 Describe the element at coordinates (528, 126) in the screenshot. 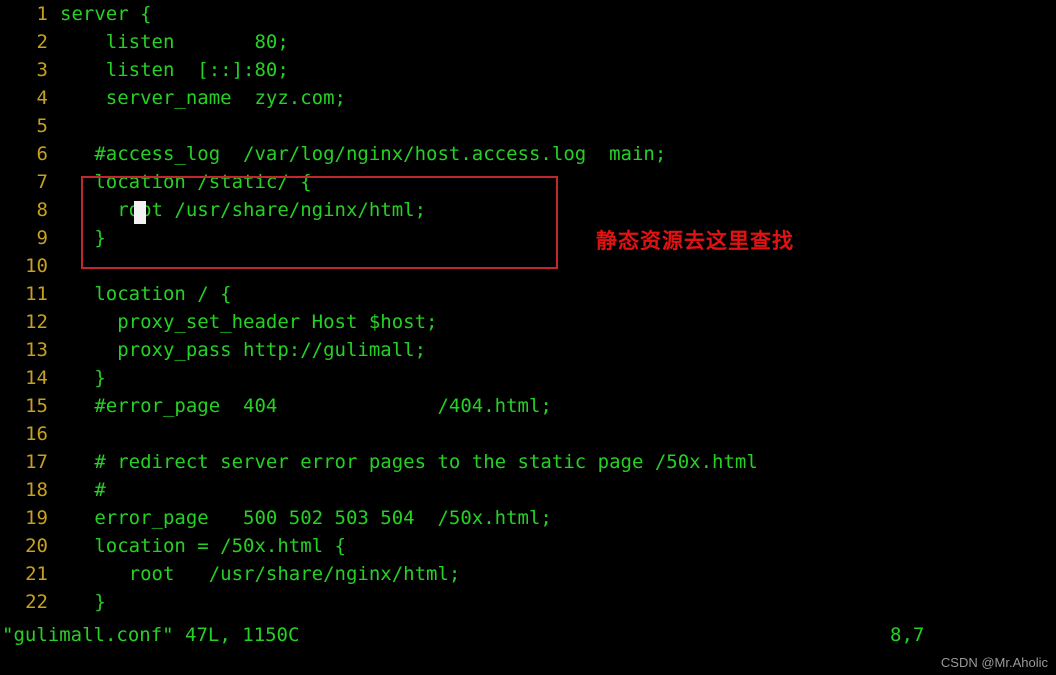

I see `code-line: 5` at that location.